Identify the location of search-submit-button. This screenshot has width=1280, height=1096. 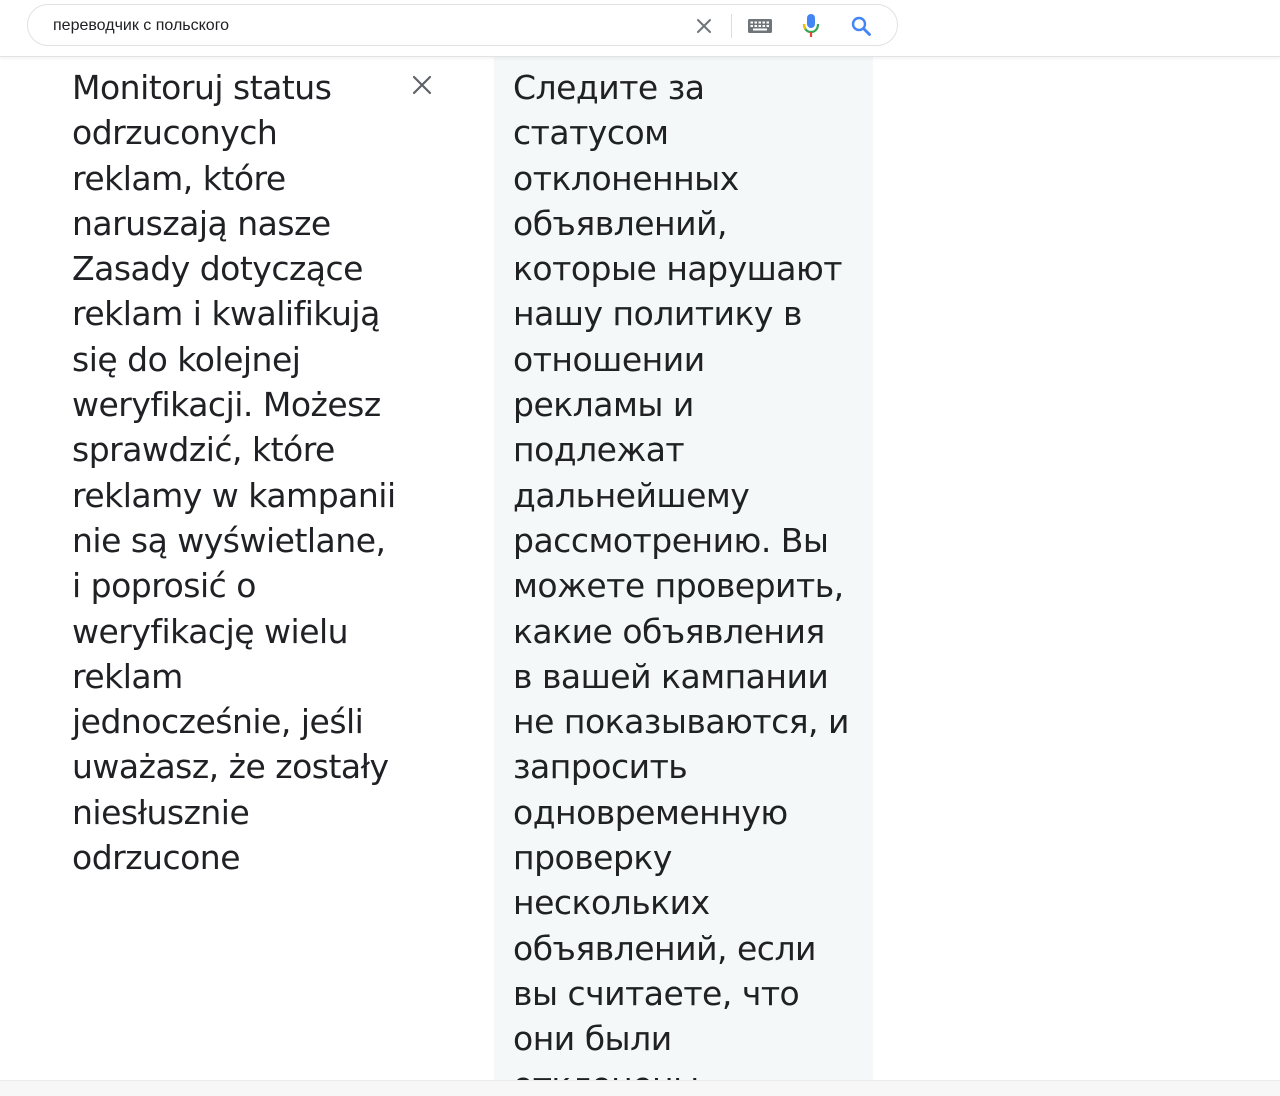
(861, 26).